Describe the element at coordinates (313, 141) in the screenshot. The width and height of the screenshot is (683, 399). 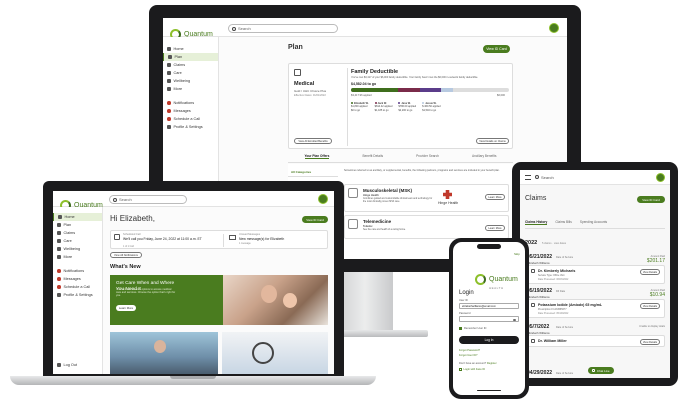
I see `view-benefits-button: View All Enrolled Benefits` at that location.